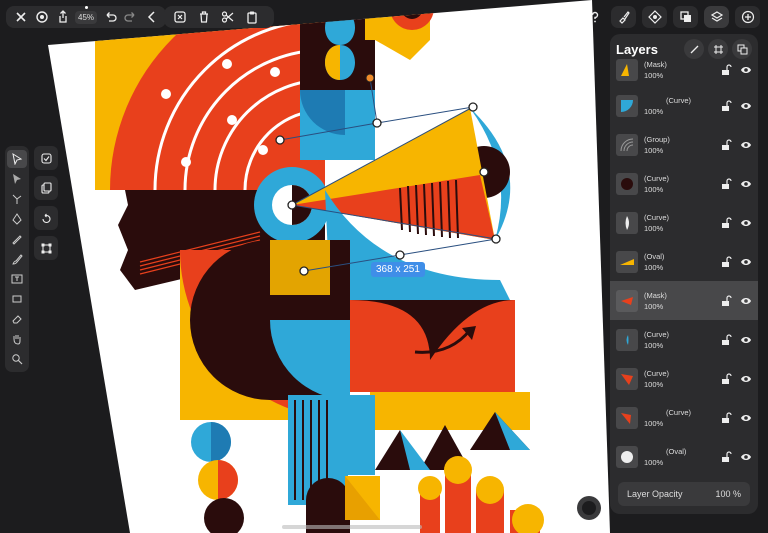 The height and width of the screenshot is (533, 768). Describe the element at coordinates (685, 17) in the screenshot. I see `boolean-icon` at that location.